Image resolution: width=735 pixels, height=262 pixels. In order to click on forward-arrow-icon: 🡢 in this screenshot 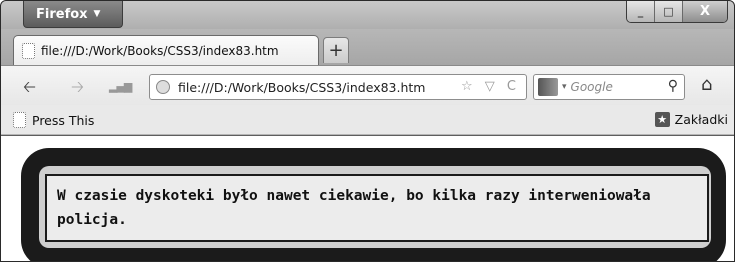, I will do `click(77, 89)`.